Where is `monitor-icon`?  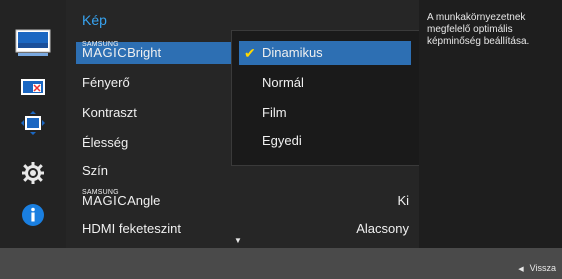
monitor-icon is located at coordinates (33, 42).